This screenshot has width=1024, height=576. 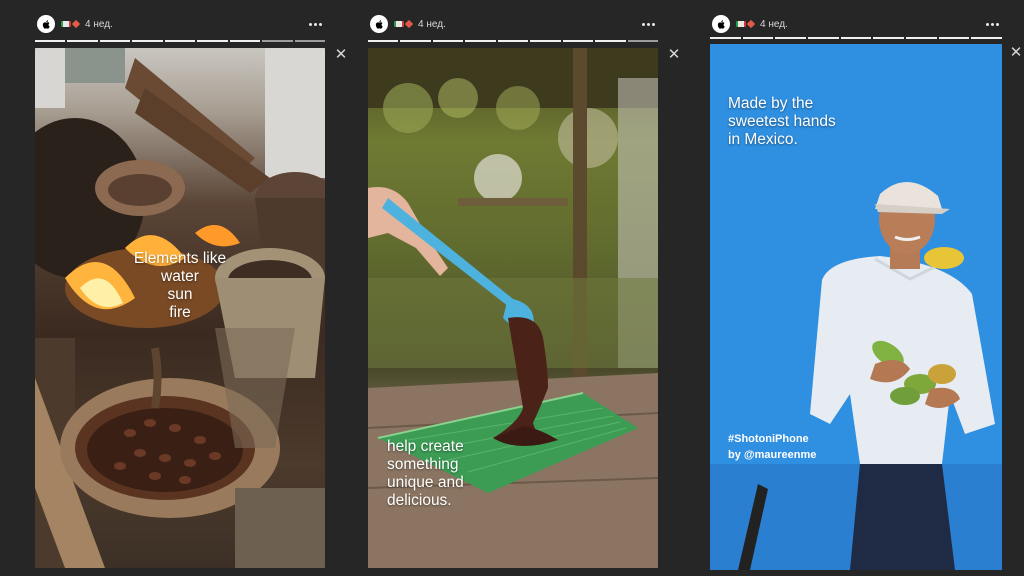 What do you see at coordinates (768, 439) in the screenshot?
I see `hashtag-text: #ShotoniPhone` at bounding box center [768, 439].